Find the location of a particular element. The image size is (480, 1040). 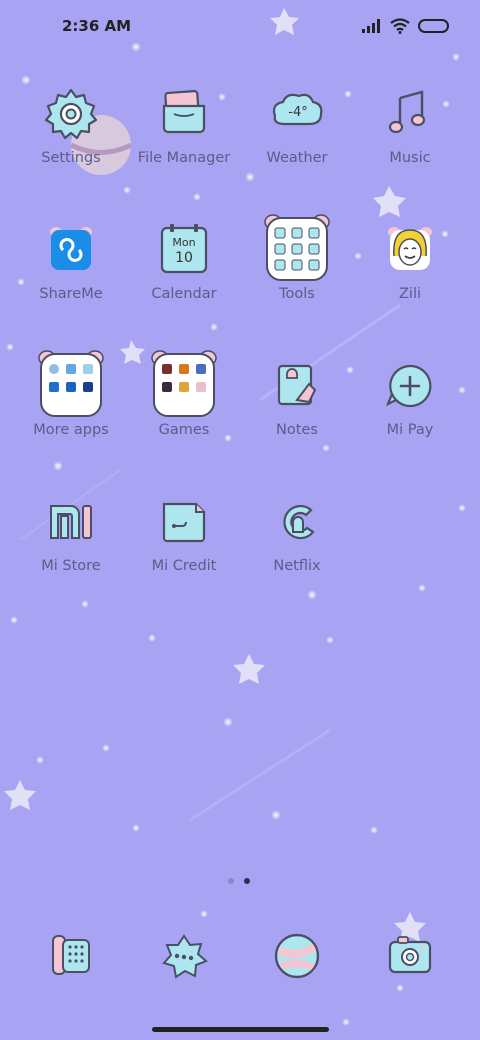

signal-icon is located at coordinates (371, 26).